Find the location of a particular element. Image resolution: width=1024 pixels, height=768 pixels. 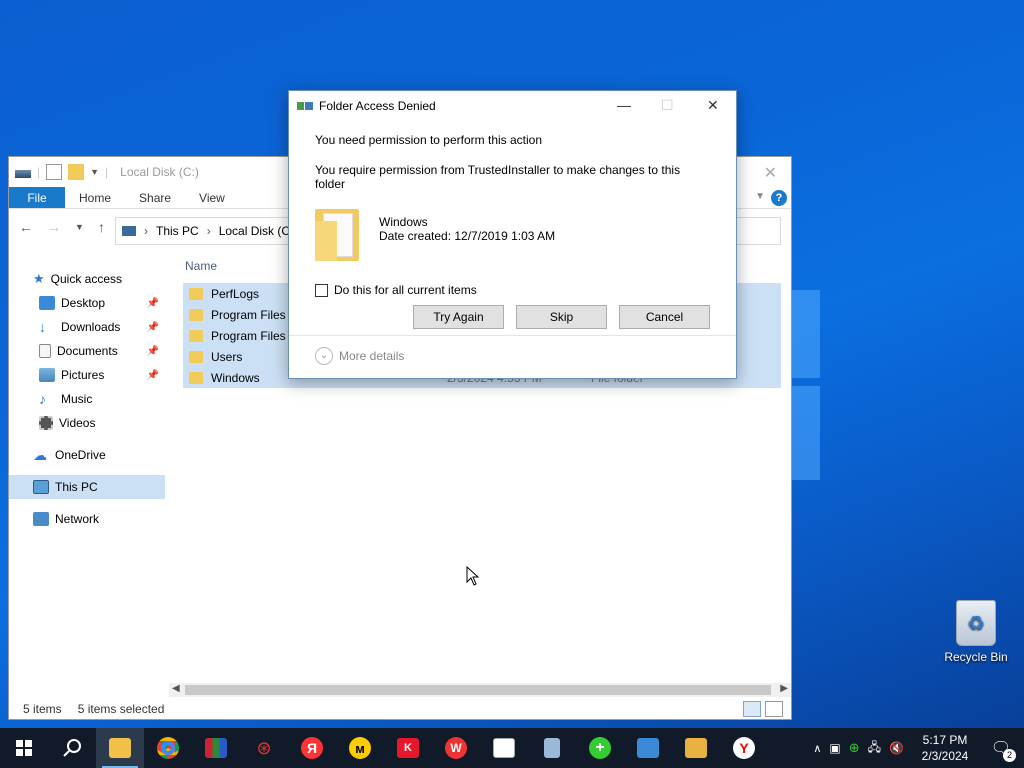

taskbar-winrar is located at coordinates (216, 748).